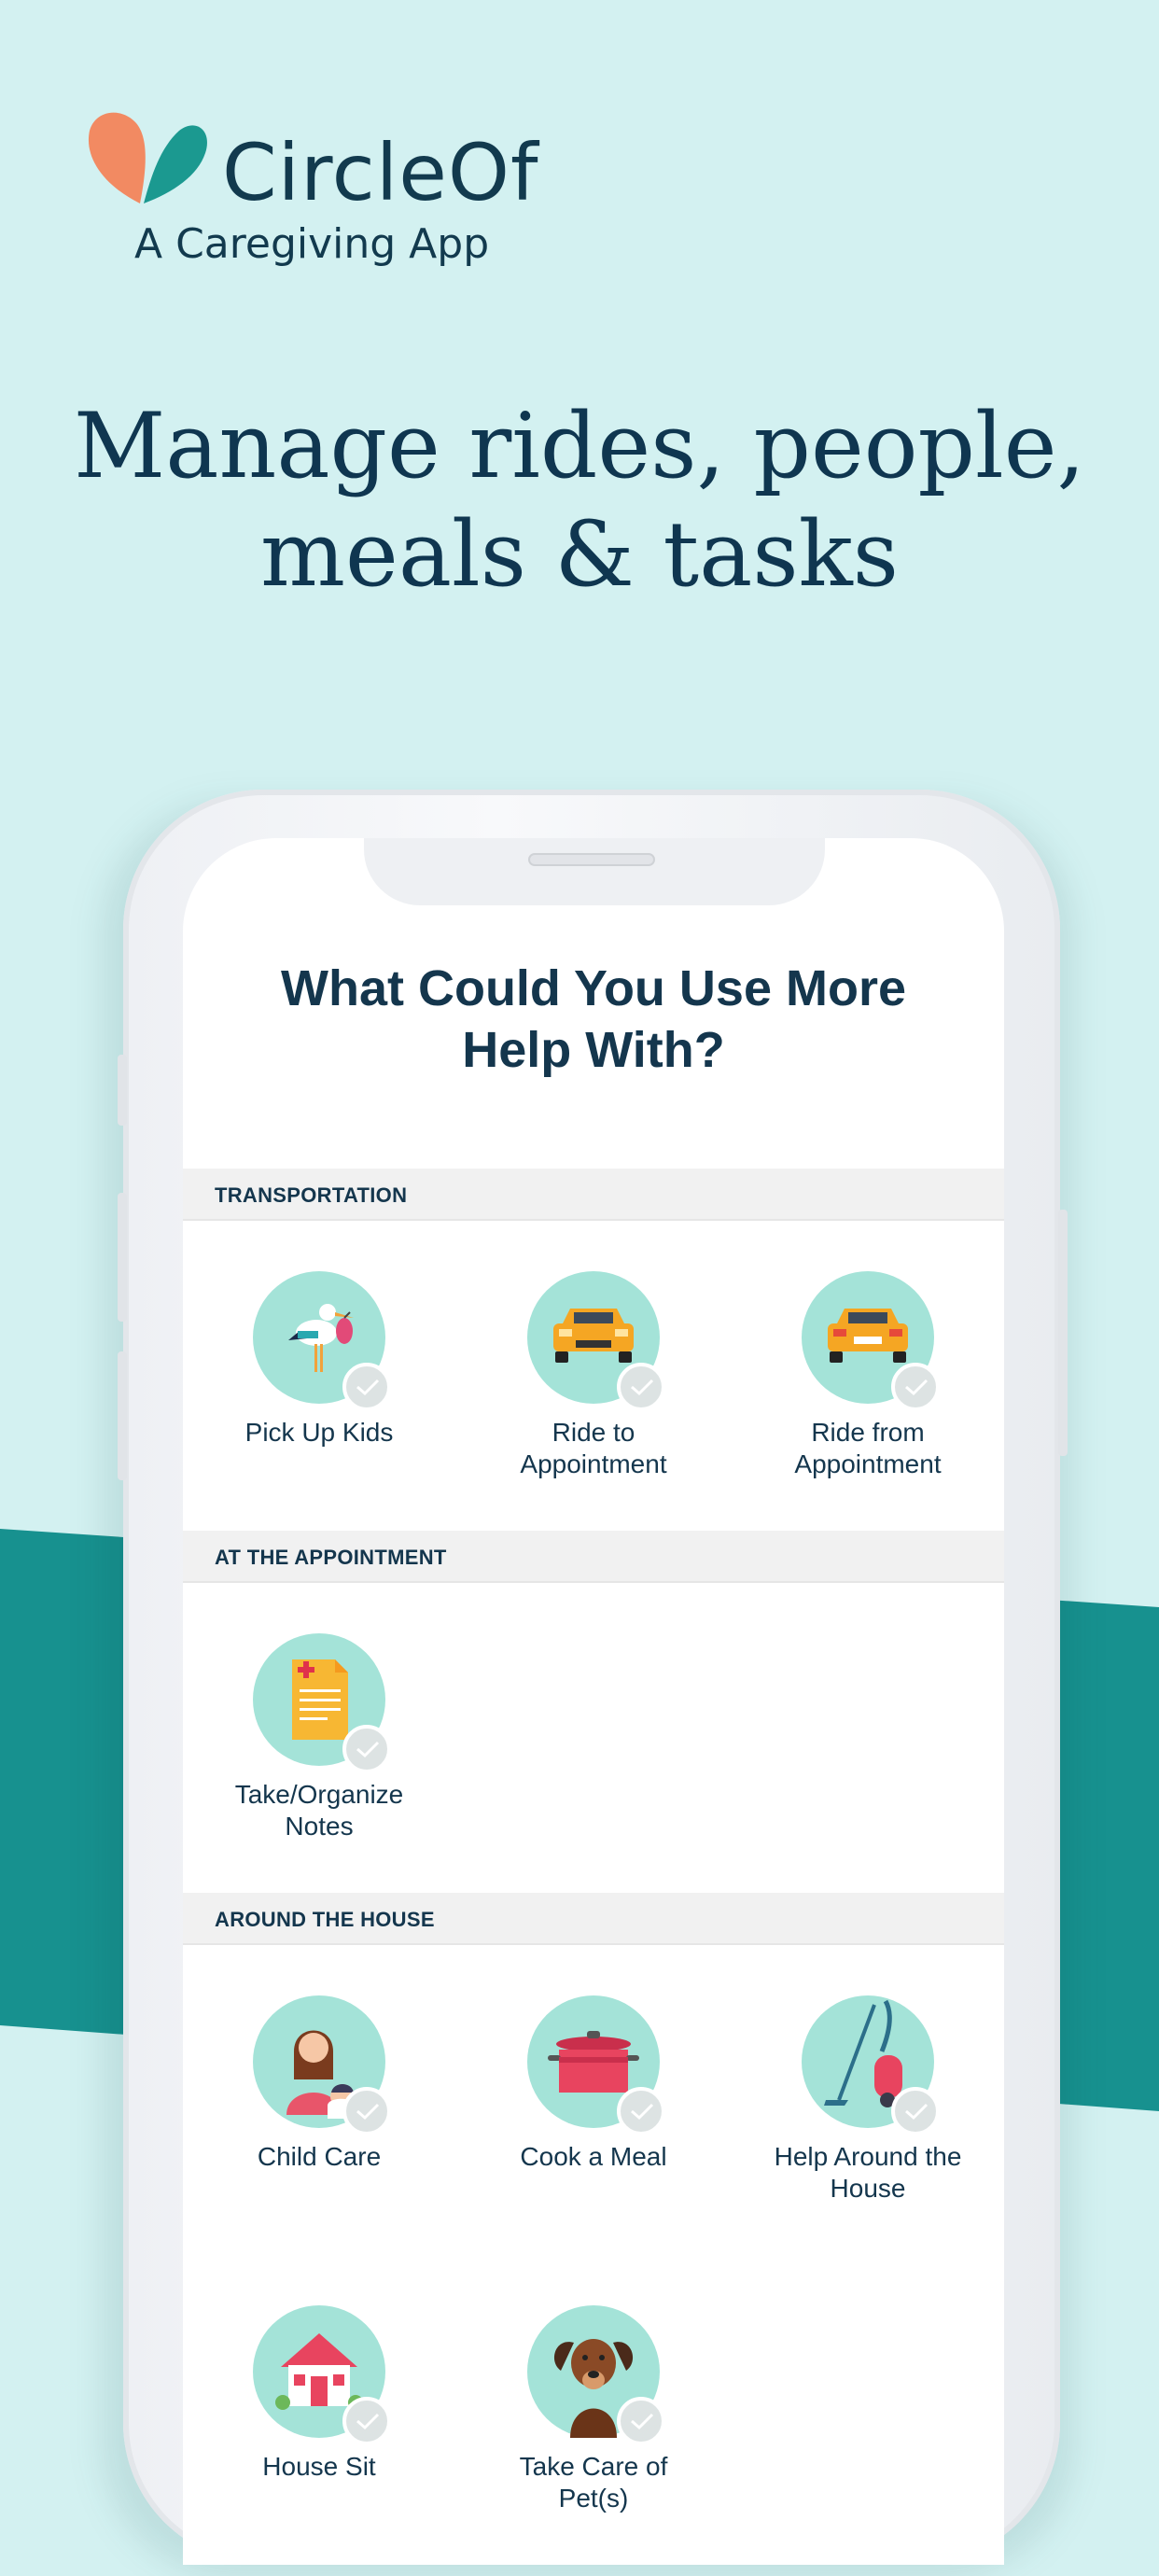 The height and width of the screenshot is (2576, 1159). What do you see at coordinates (319, 1810) in the screenshot?
I see `option-label: Take/Organize Notes` at bounding box center [319, 1810].